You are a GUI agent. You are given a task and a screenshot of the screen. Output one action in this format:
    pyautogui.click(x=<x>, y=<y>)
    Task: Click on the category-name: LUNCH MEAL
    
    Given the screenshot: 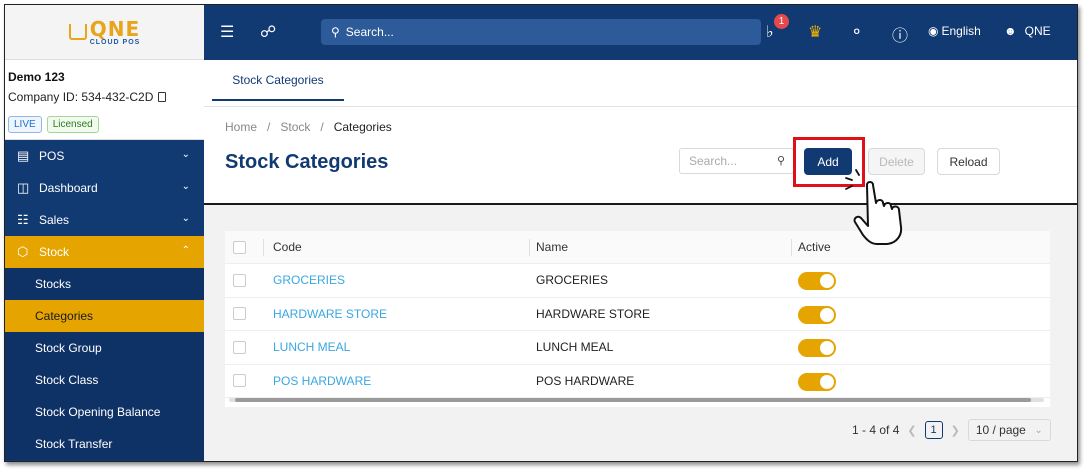 What is the action you would take?
    pyautogui.click(x=575, y=347)
    